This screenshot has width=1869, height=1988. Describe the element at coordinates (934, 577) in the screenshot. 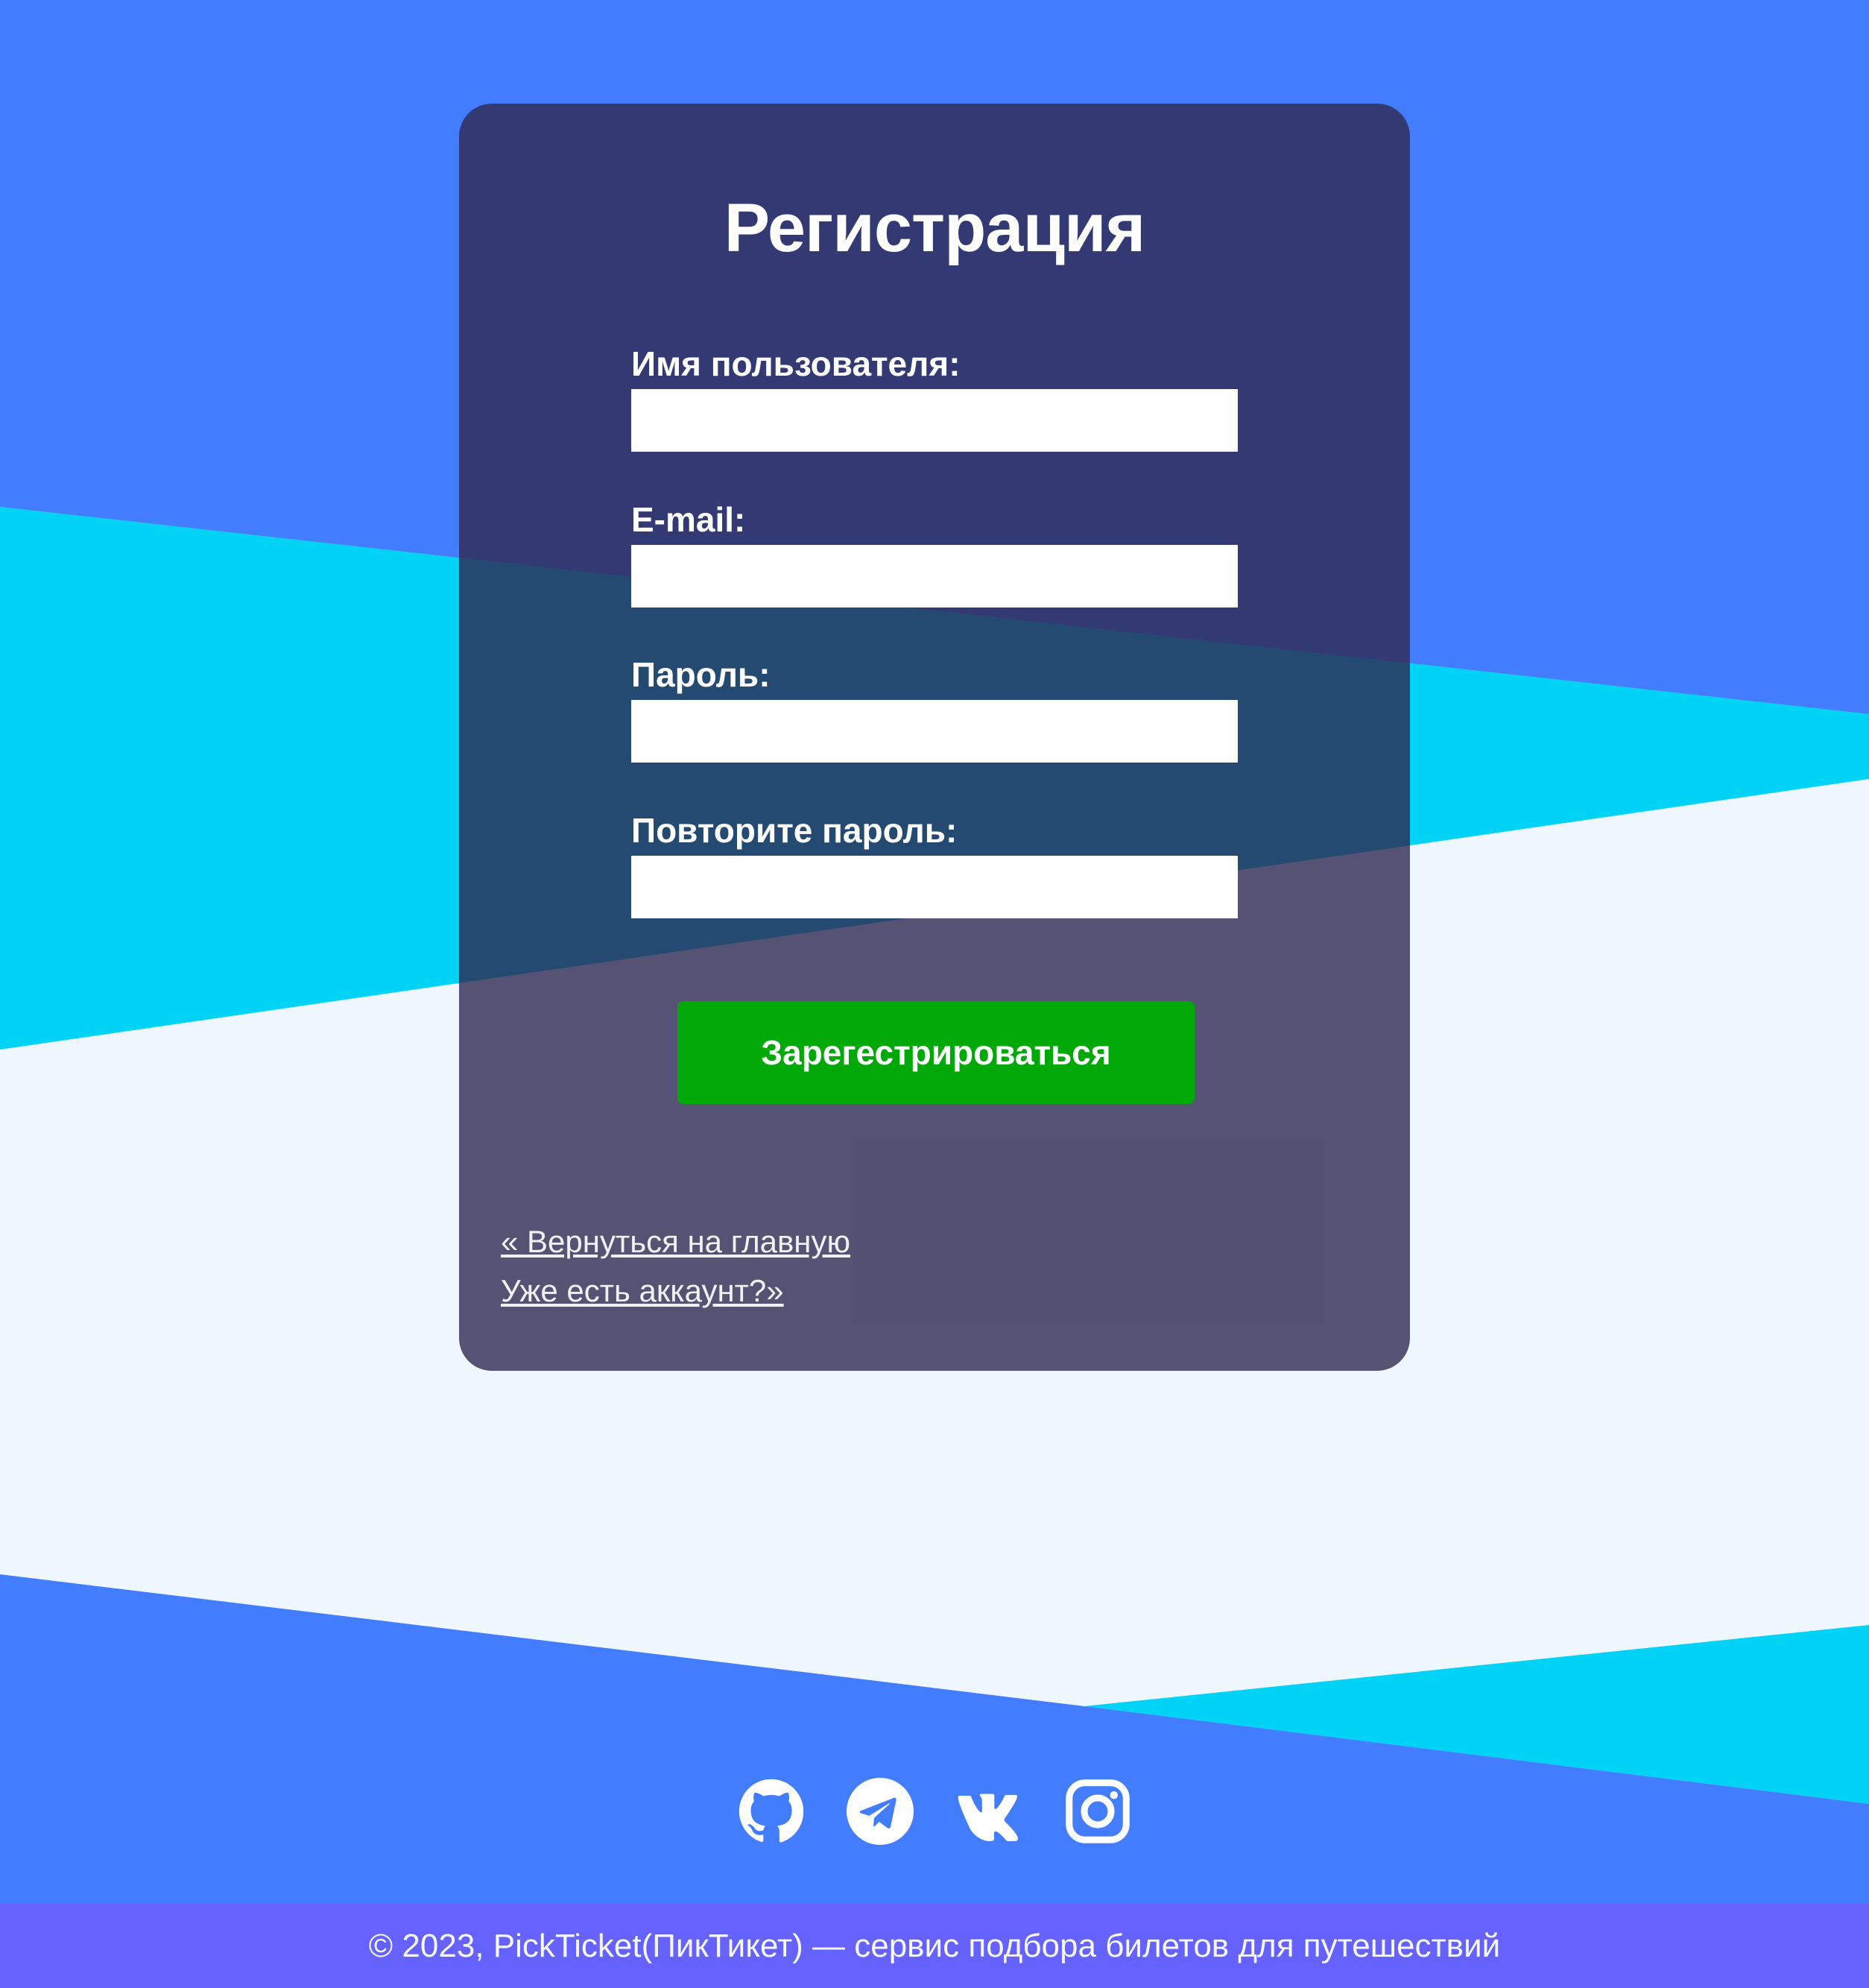

I see `email-input` at that location.